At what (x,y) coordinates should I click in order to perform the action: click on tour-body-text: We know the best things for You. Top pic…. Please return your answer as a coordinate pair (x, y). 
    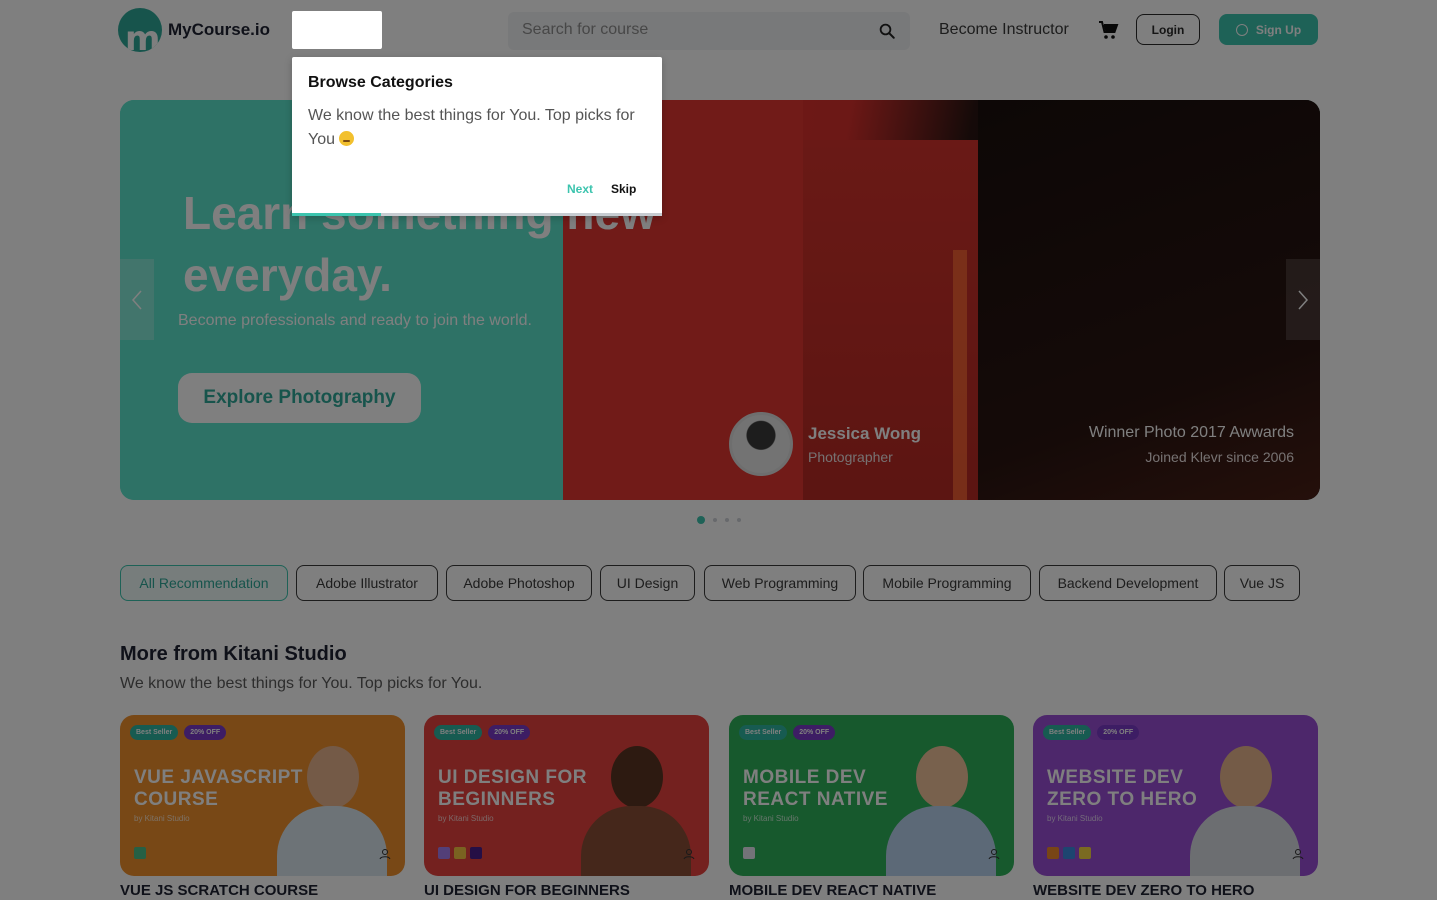
    Looking at the image, I should click on (471, 127).